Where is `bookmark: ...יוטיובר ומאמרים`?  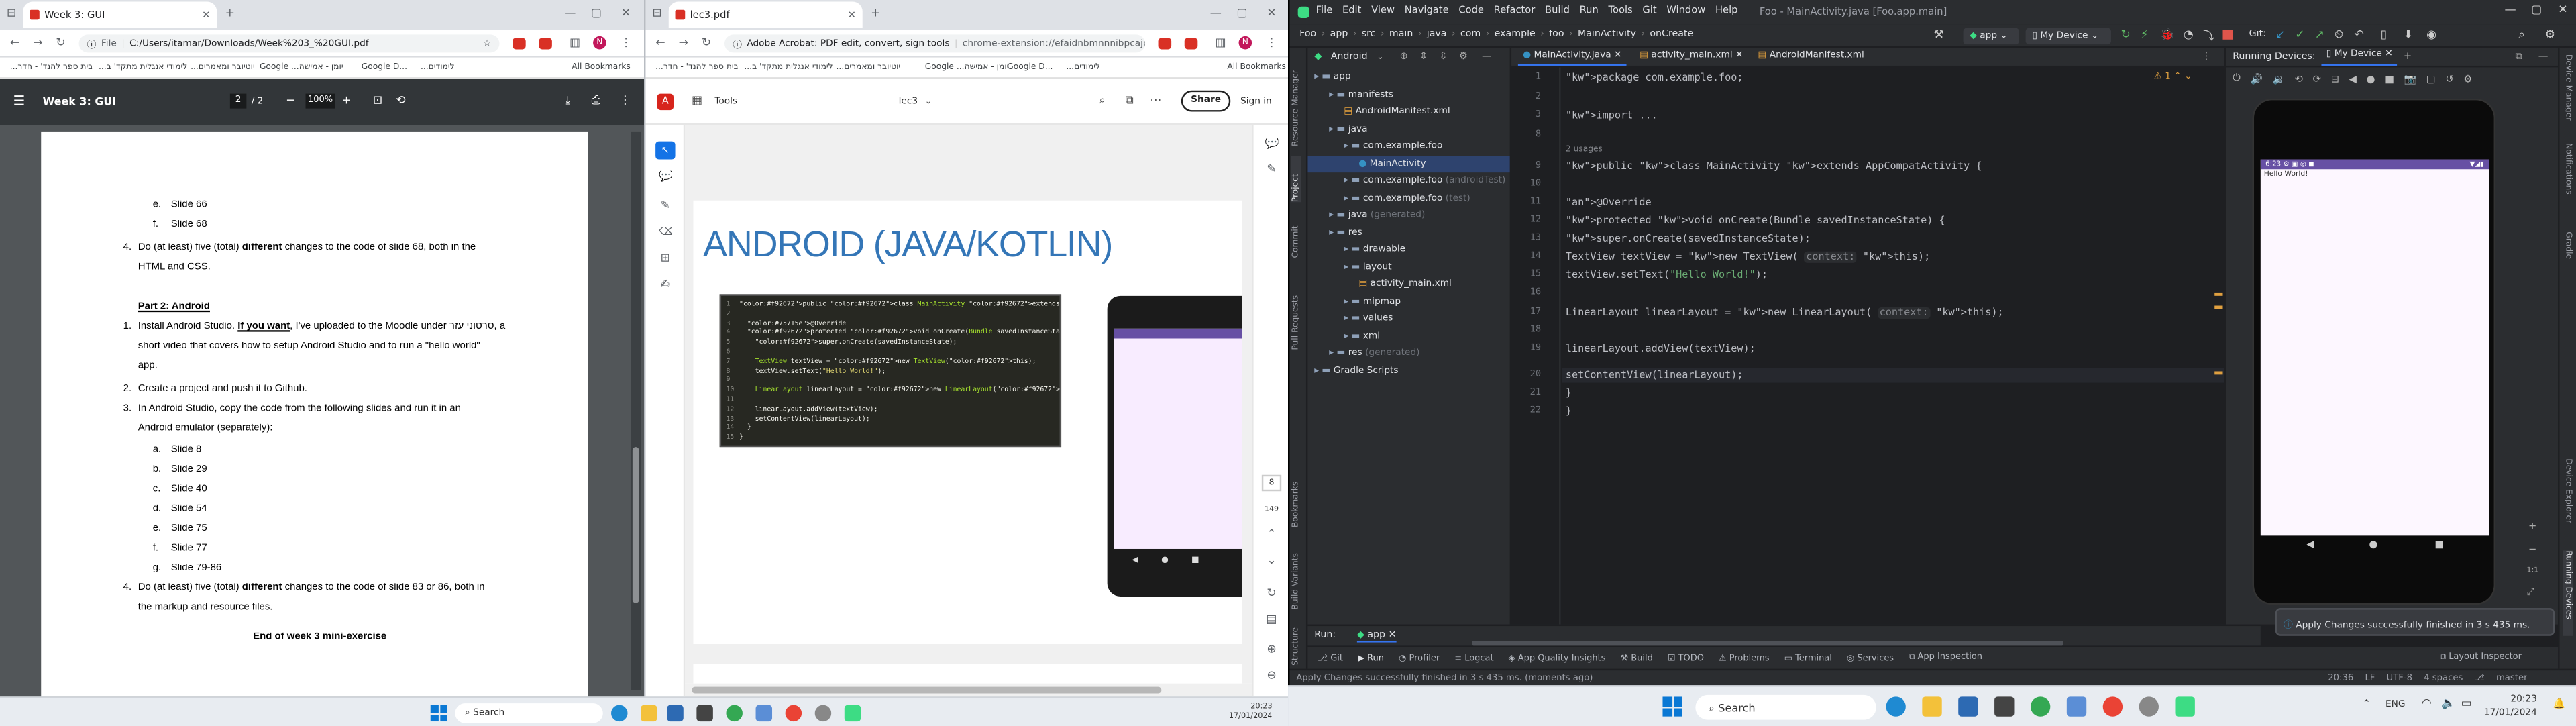
bookmark: ...יוטיובר ומאמרים is located at coordinates (223, 67).